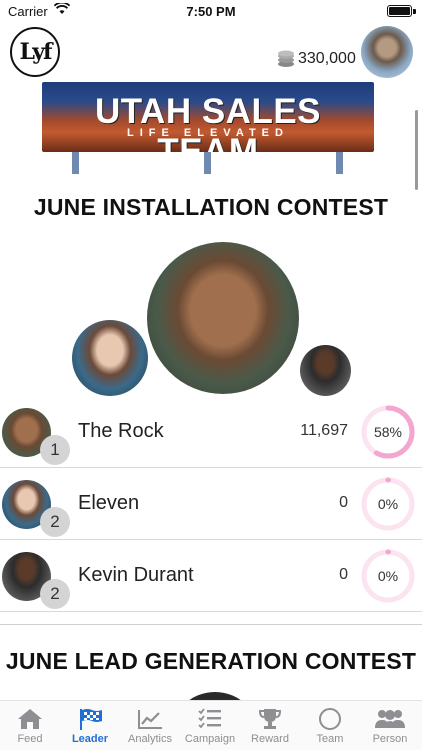 This screenshot has height=751, width=422. What do you see at coordinates (150, 739) in the screenshot?
I see `tab-label: Analytics` at bounding box center [150, 739].